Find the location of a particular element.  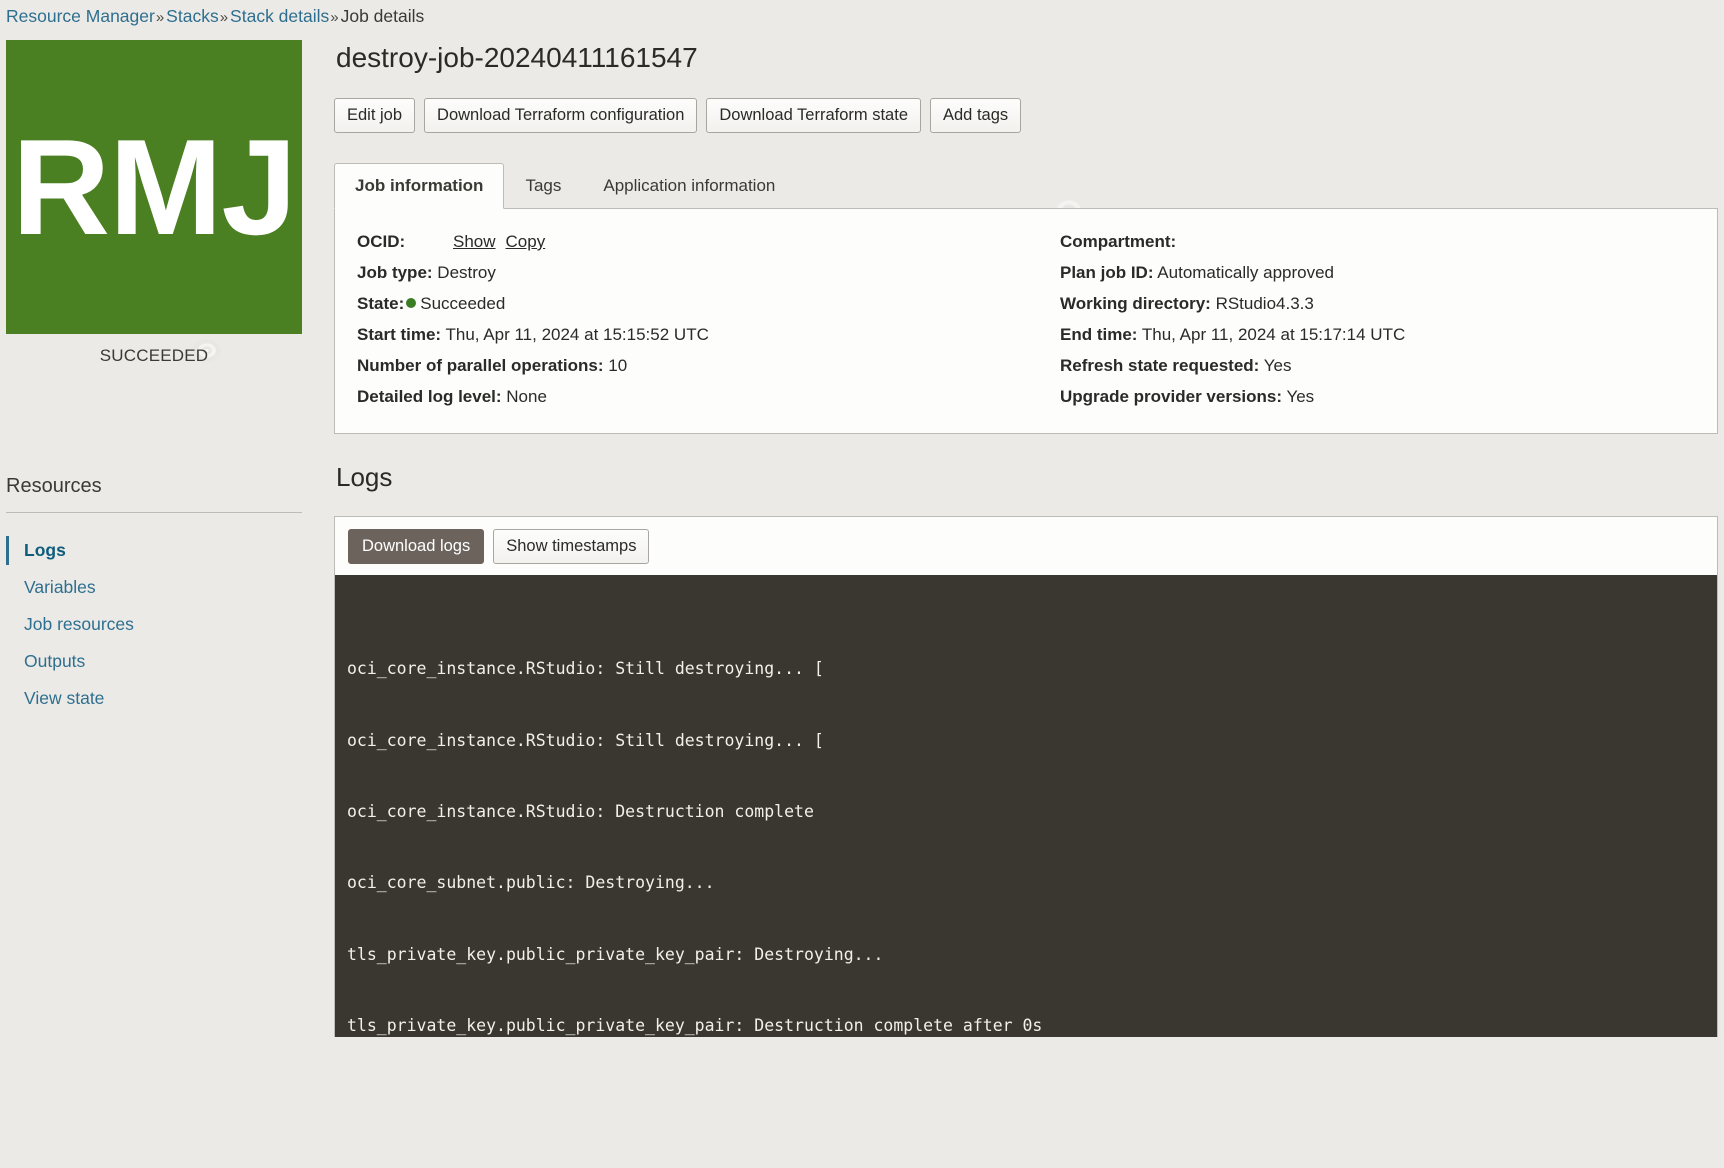

logs-heading: Logs is located at coordinates (364, 477).